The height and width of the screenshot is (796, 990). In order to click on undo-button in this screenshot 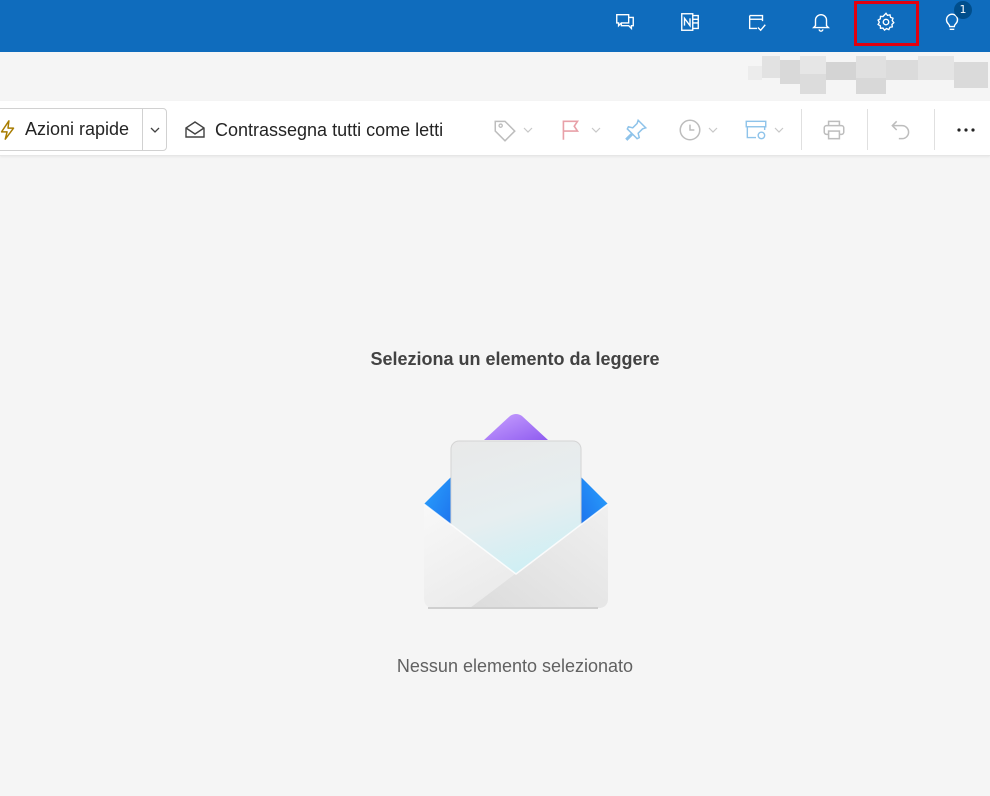, I will do `click(901, 130)`.